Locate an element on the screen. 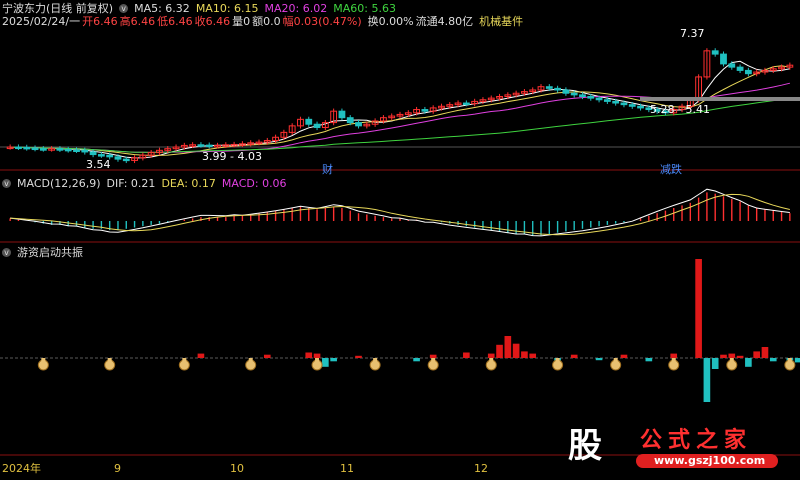 Image resolution: width=800 pixels, height=480 pixels. quote-turnover: 换0.00% is located at coordinates (390, 21).